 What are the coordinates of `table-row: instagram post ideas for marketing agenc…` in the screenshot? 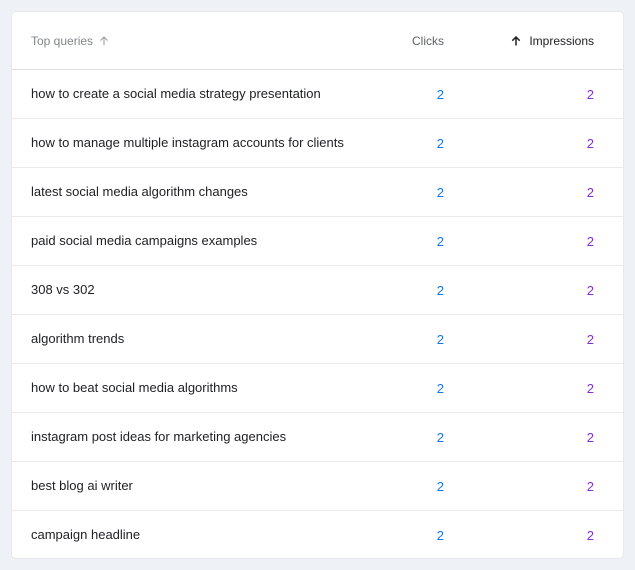 It's located at (317, 437).